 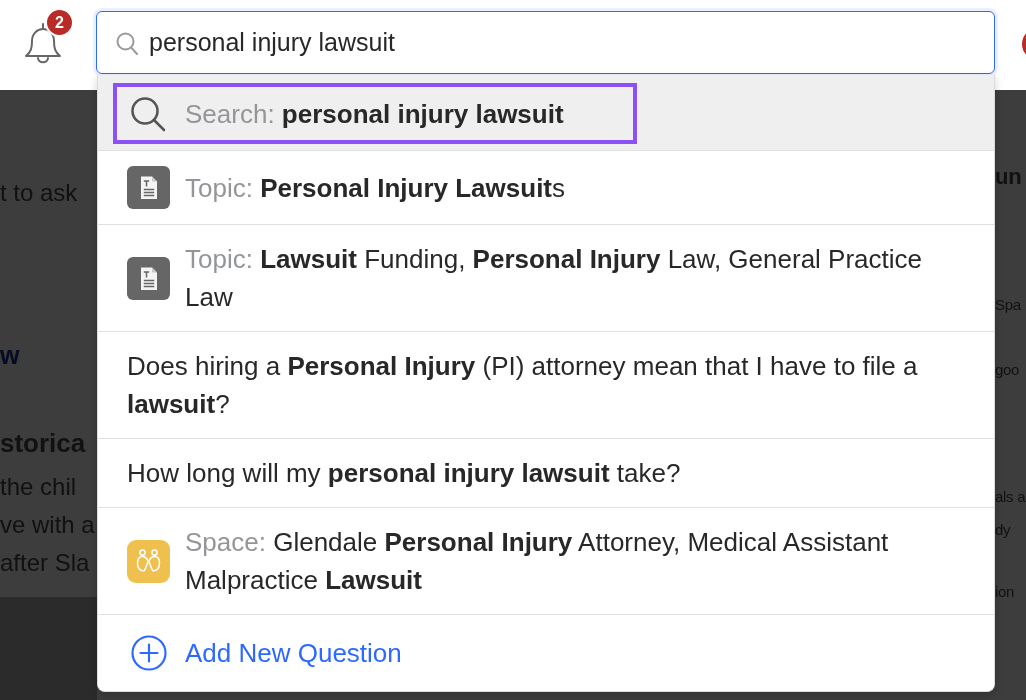 I want to click on question-suggestion: How long will my personal injury lawsuit take?, so click(x=546, y=473).